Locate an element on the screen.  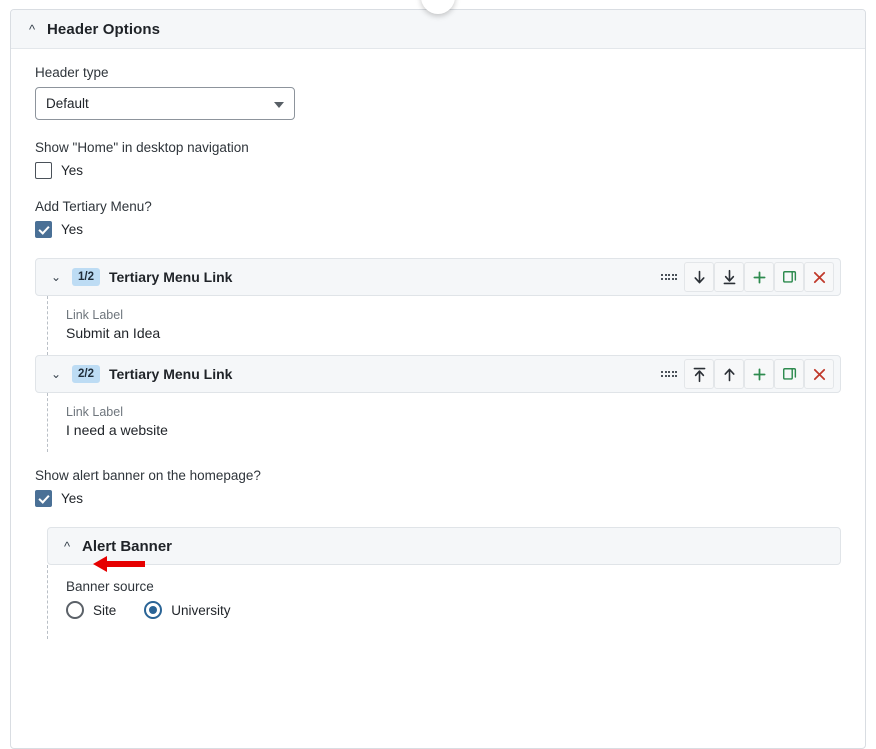
alert-banner-panel-body: Banner source Site University is located at coordinates (444, 602).